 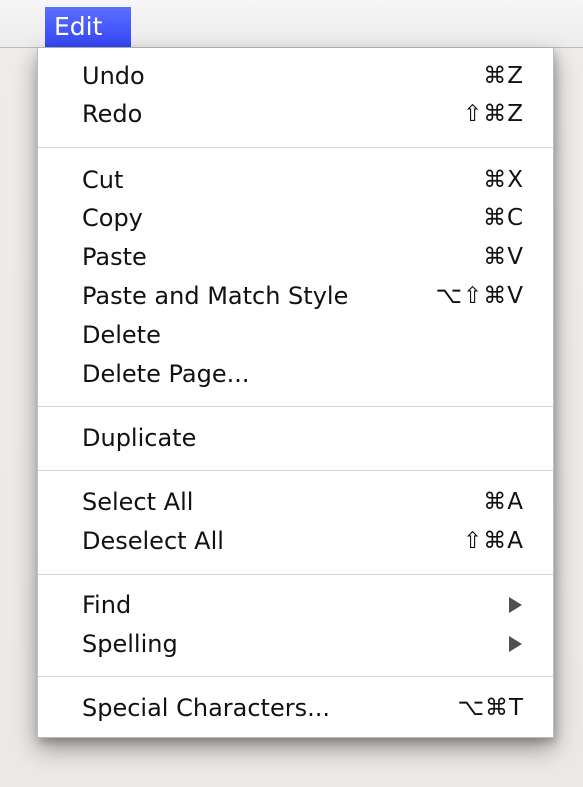 What do you see at coordinates (493, 541) in the screenshot?
I see `keyboard-shortcut: ⇧⌘A` at bounding box center [493, 541].